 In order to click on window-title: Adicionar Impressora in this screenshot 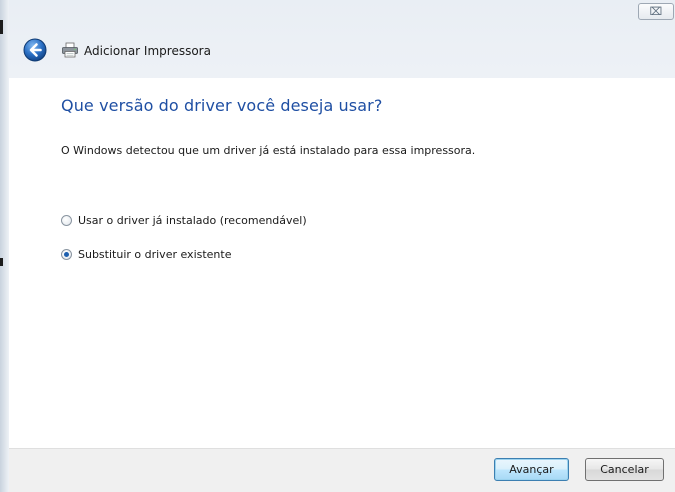, I will do `click(147, 51)`.